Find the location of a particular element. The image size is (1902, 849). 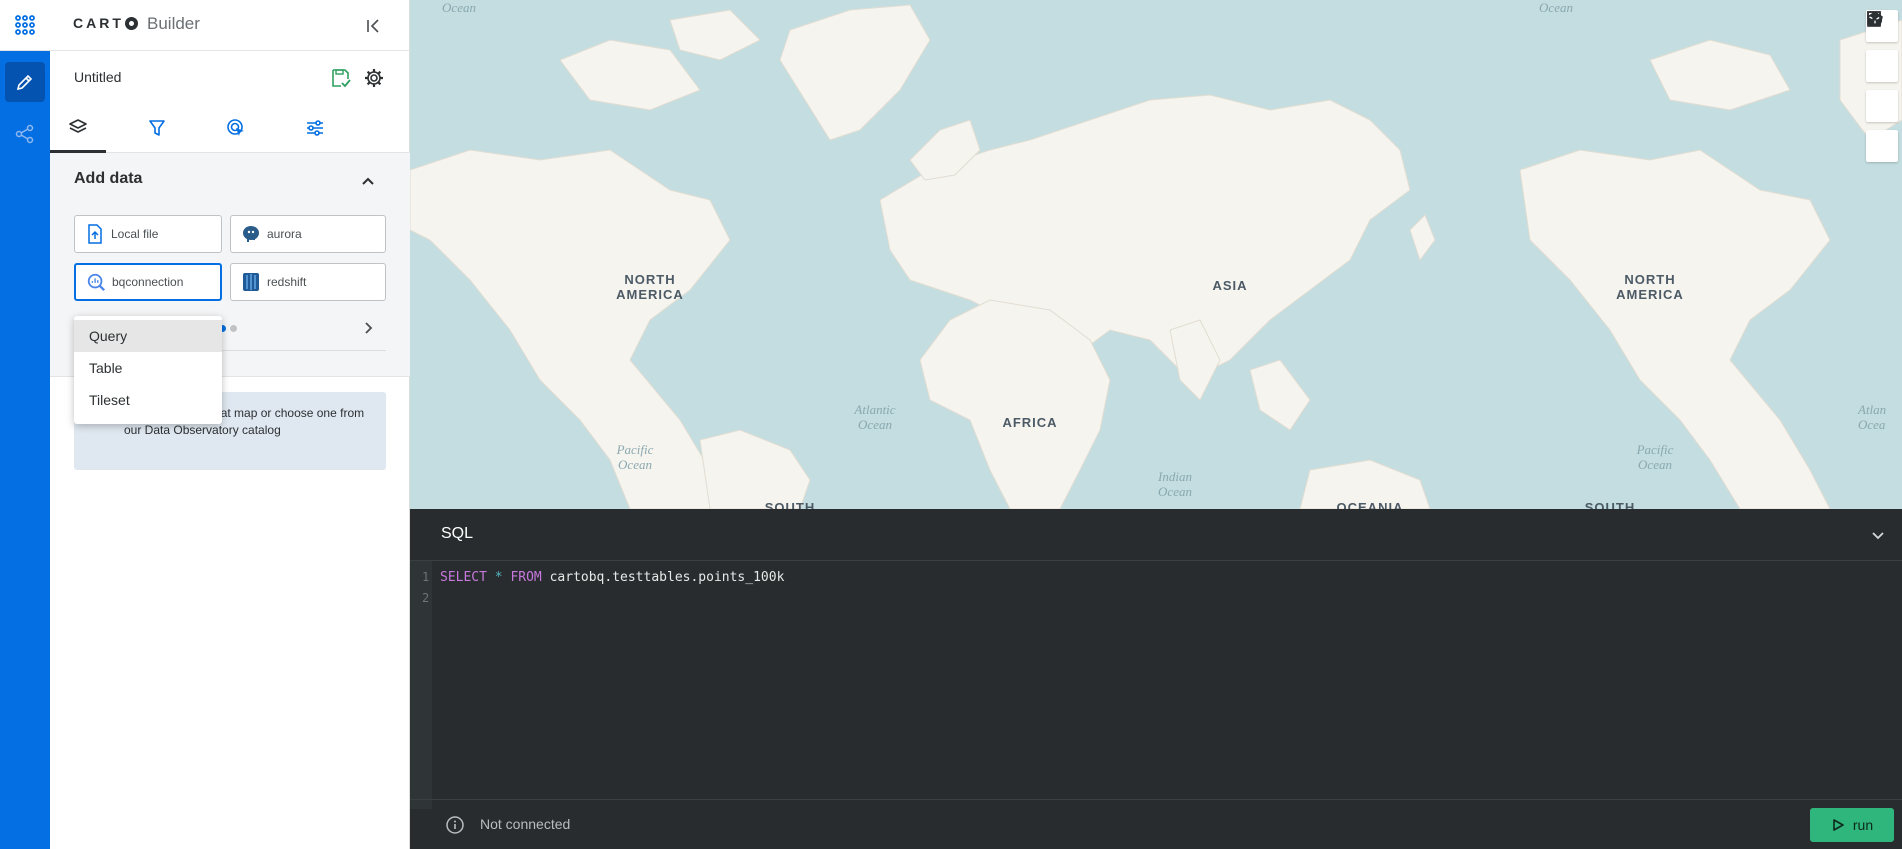

sql-title: SQL is located at coordinates (457, 533).